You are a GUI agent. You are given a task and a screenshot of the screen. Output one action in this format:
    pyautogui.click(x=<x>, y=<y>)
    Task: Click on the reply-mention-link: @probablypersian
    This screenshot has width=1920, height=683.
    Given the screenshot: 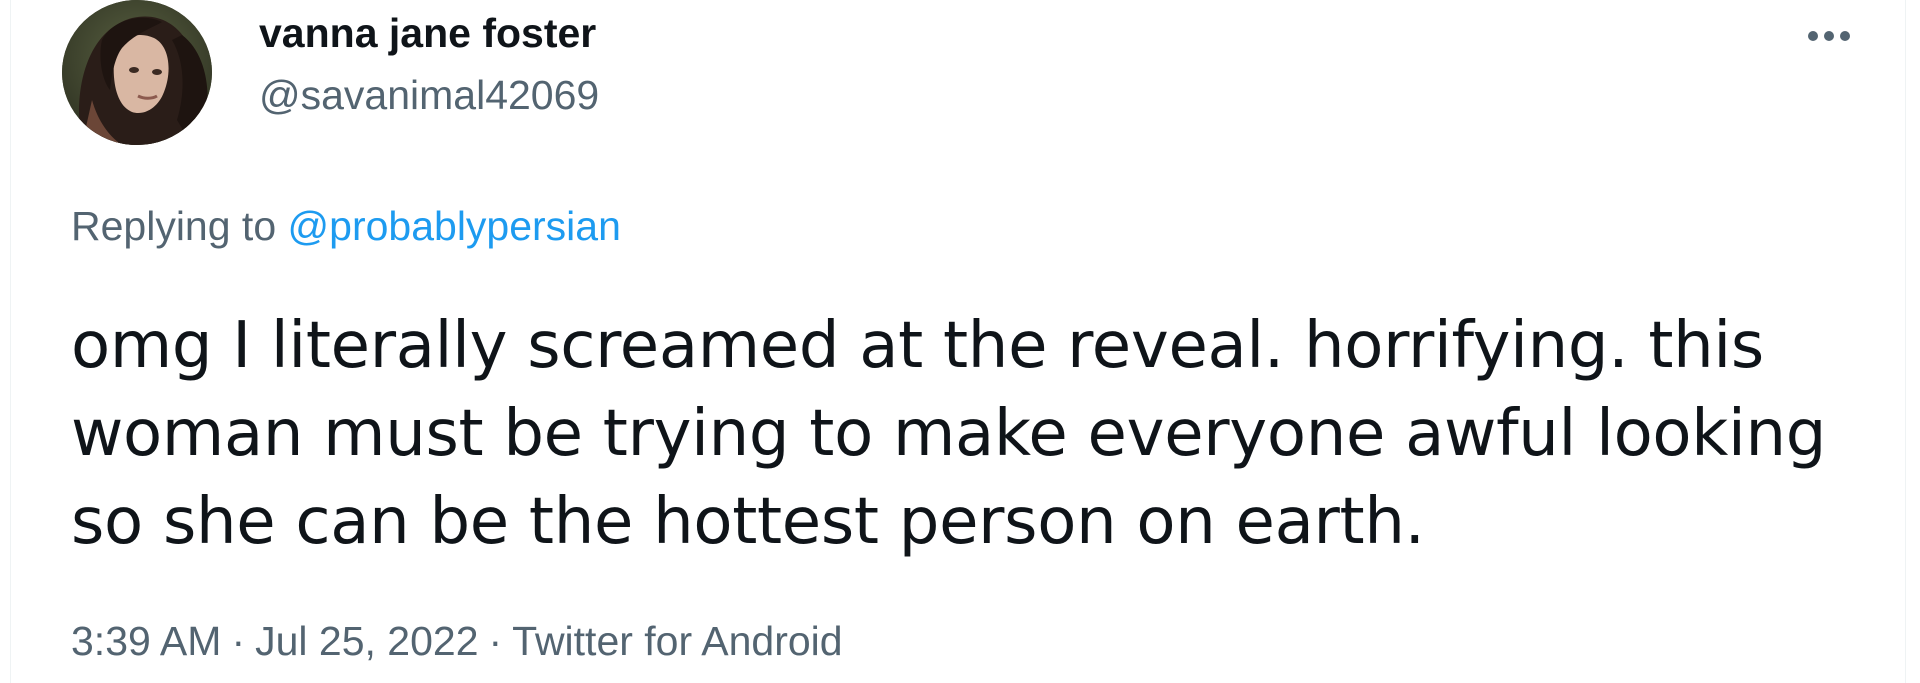 What is the action you would take?
    pyautogui.click(x=454, y=226)
    